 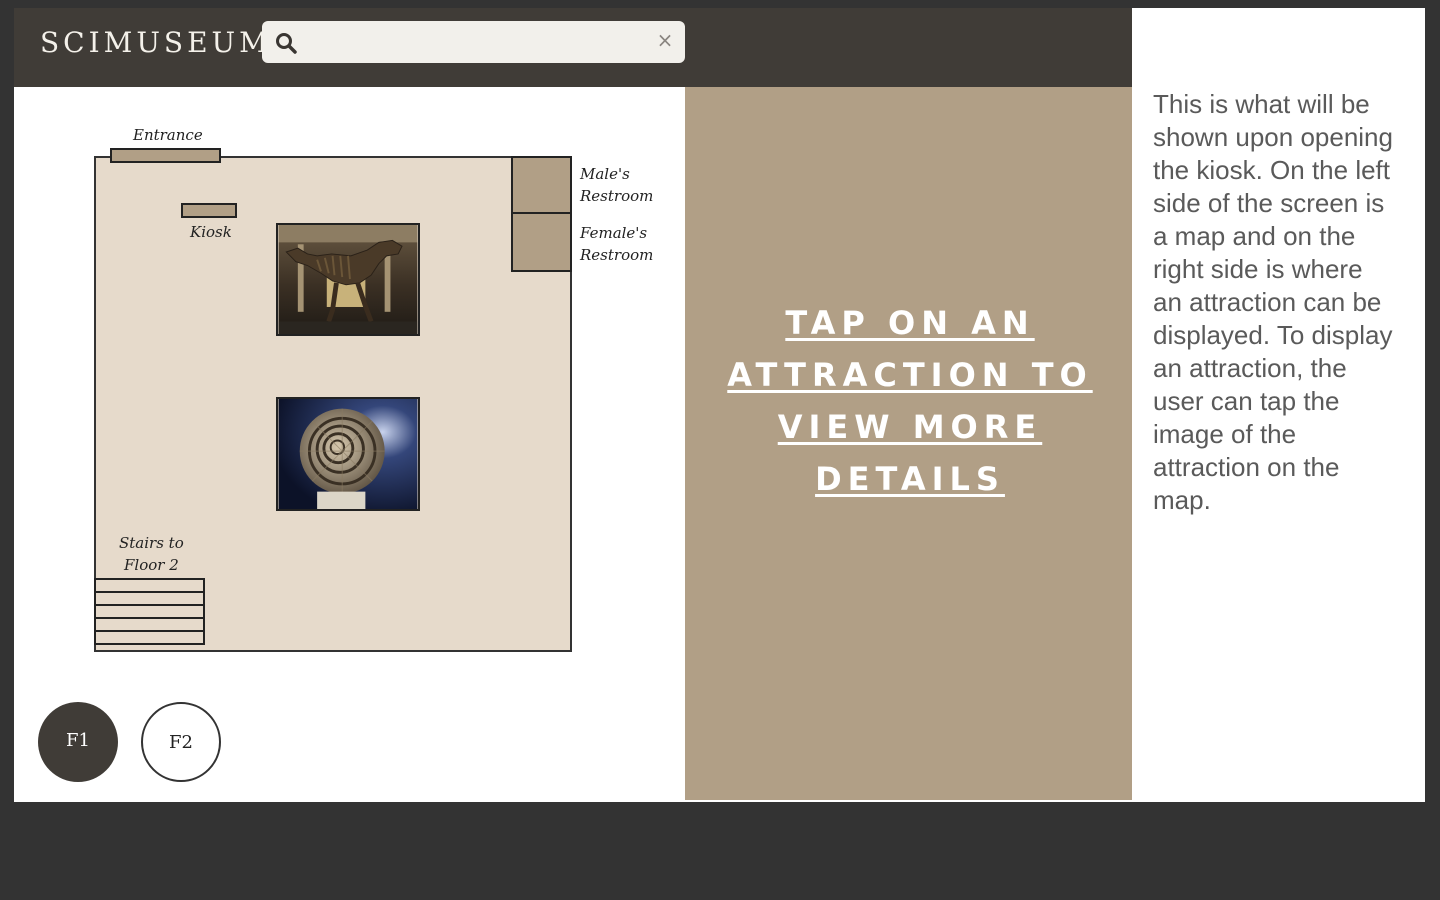 What do you see at coordinates (211, 232) in the screenshot?
I see `kiosk-label: Kiosk` at bounding box center [211, 232].